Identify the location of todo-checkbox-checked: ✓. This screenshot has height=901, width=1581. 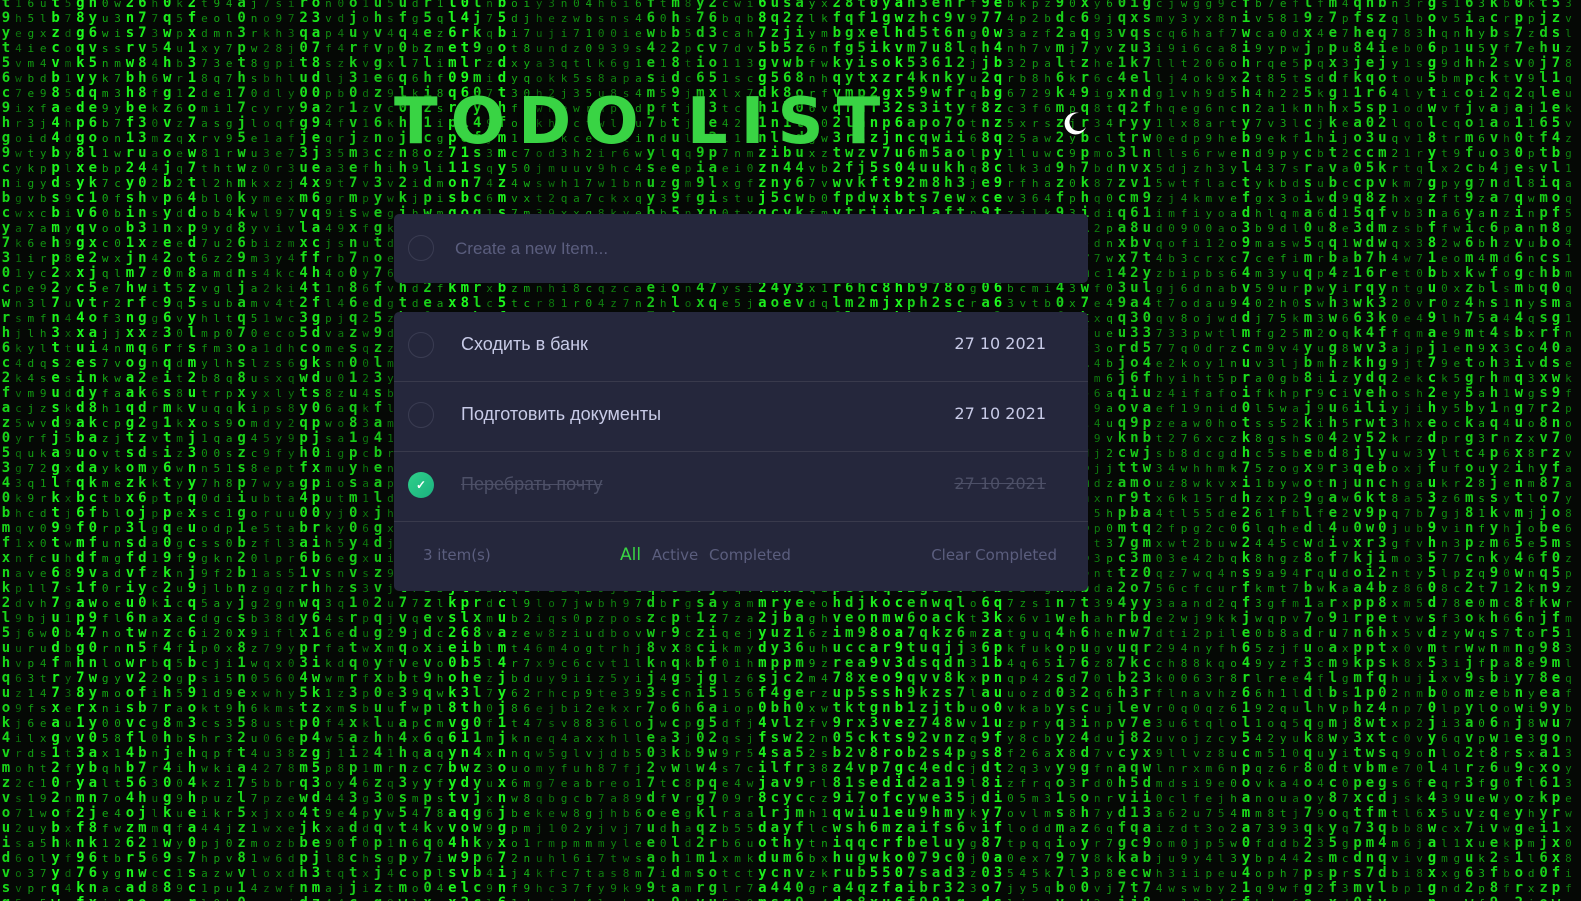
(421, 485).